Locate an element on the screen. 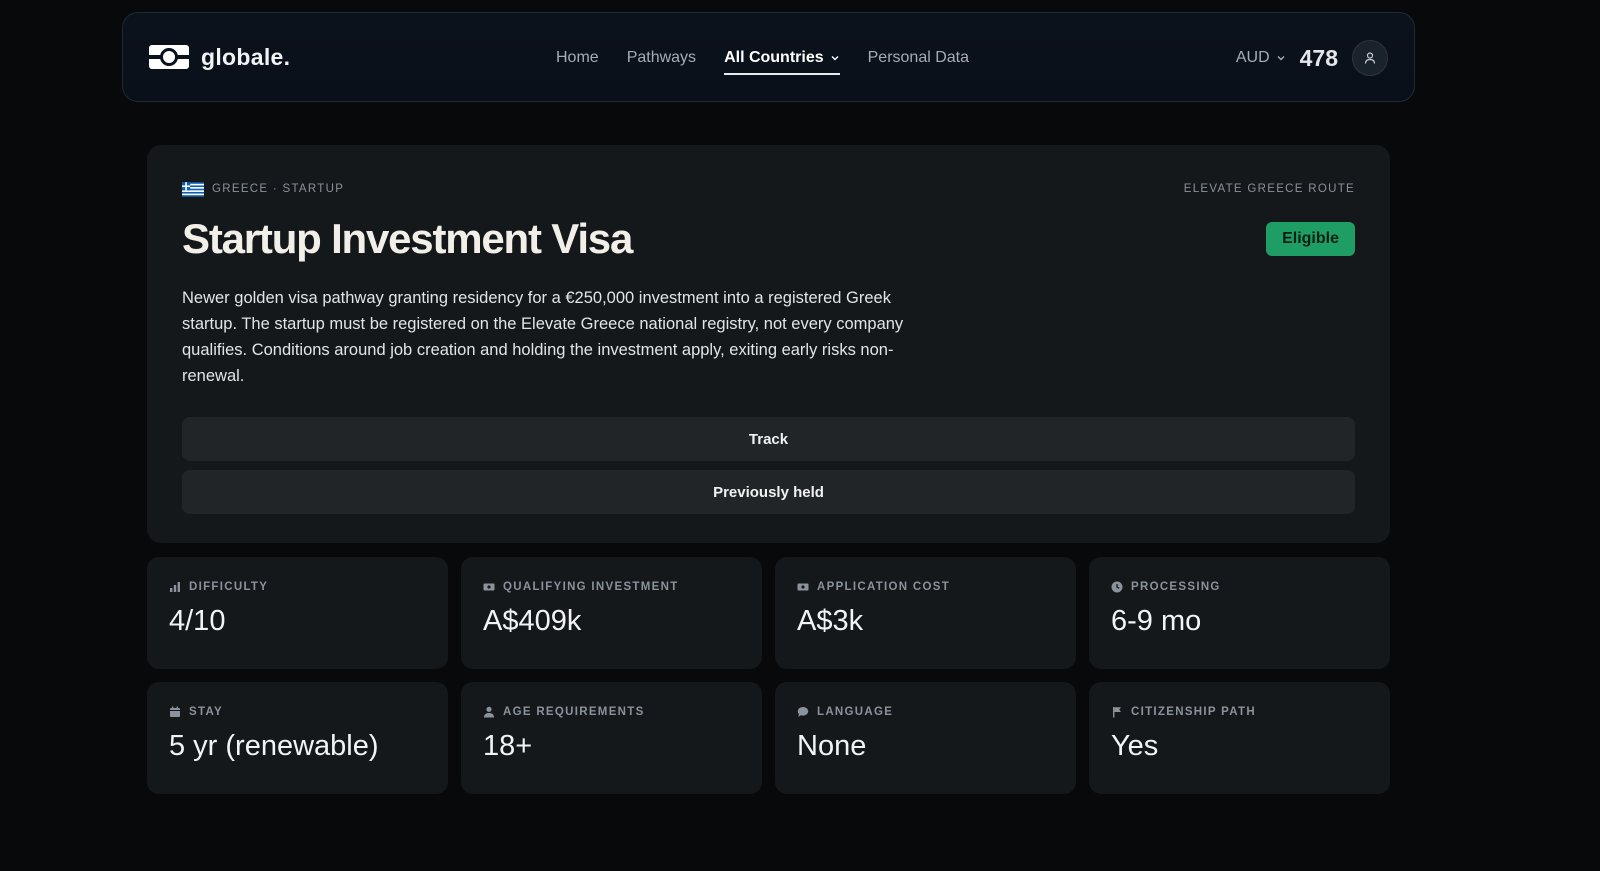  stat-label: PROCESSING is located at coordinates (1176, 587).